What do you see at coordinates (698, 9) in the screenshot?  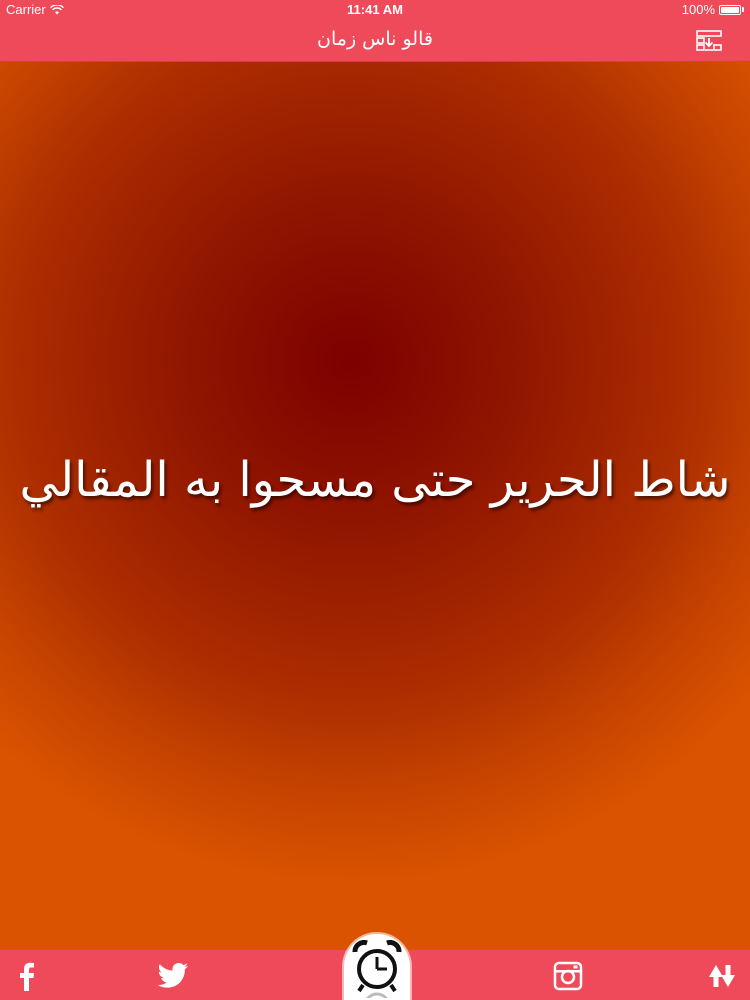 I see `battery-percent: 100%` at bounding box center [698, 9].